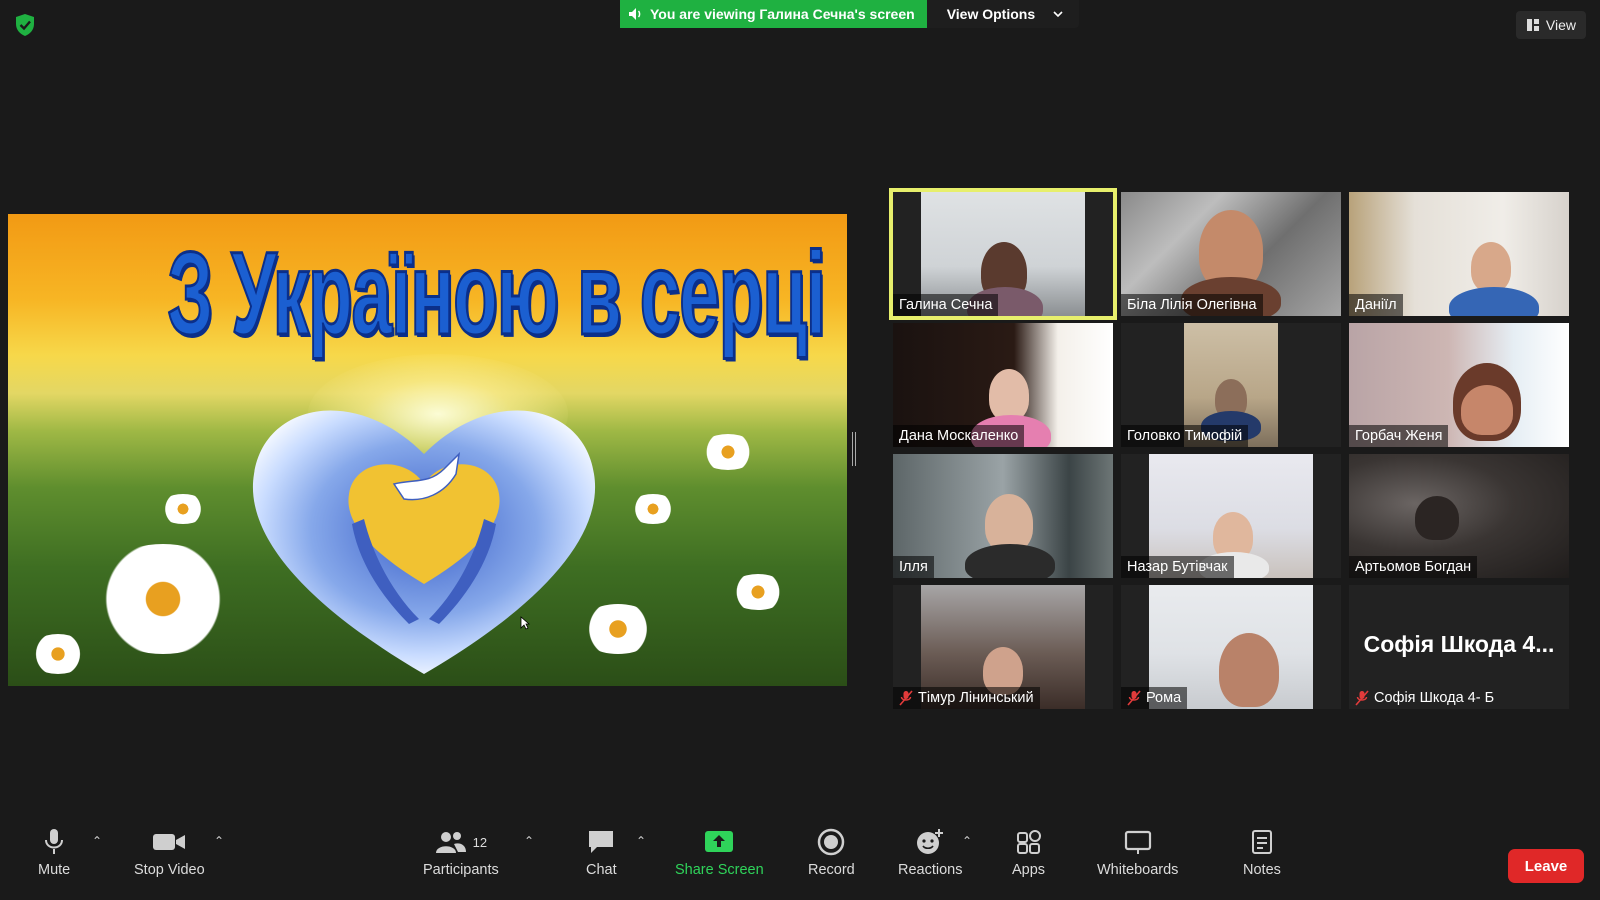 This screenshot has height=900, width=1600. Describe the element at coordinates (930, 841) in the screenshot. I see `smiley-plus-icon` at that location.